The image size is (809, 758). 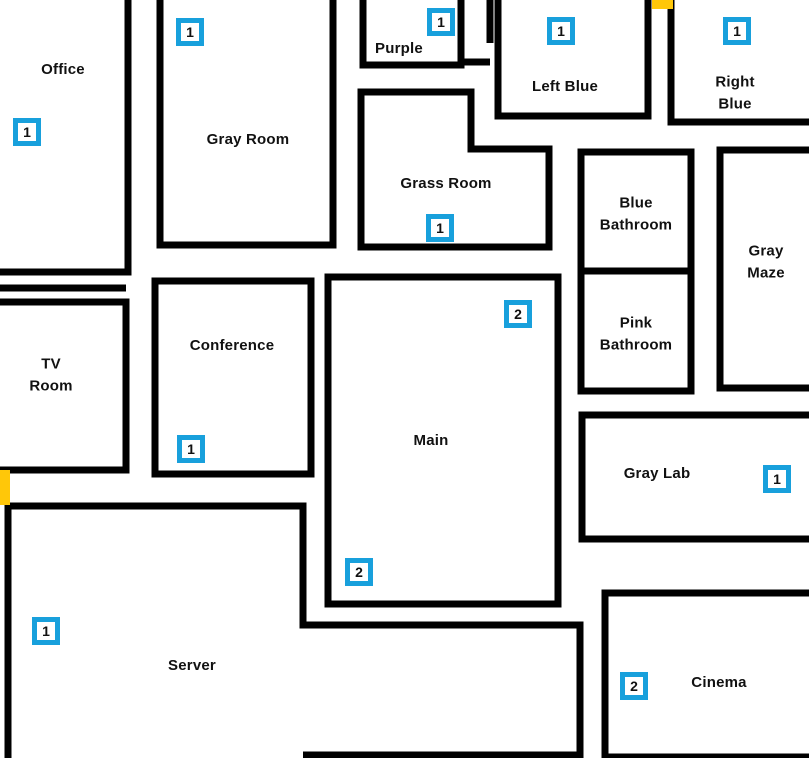 I want to click on room-outline-tv-room, so click(x=65, y=386).